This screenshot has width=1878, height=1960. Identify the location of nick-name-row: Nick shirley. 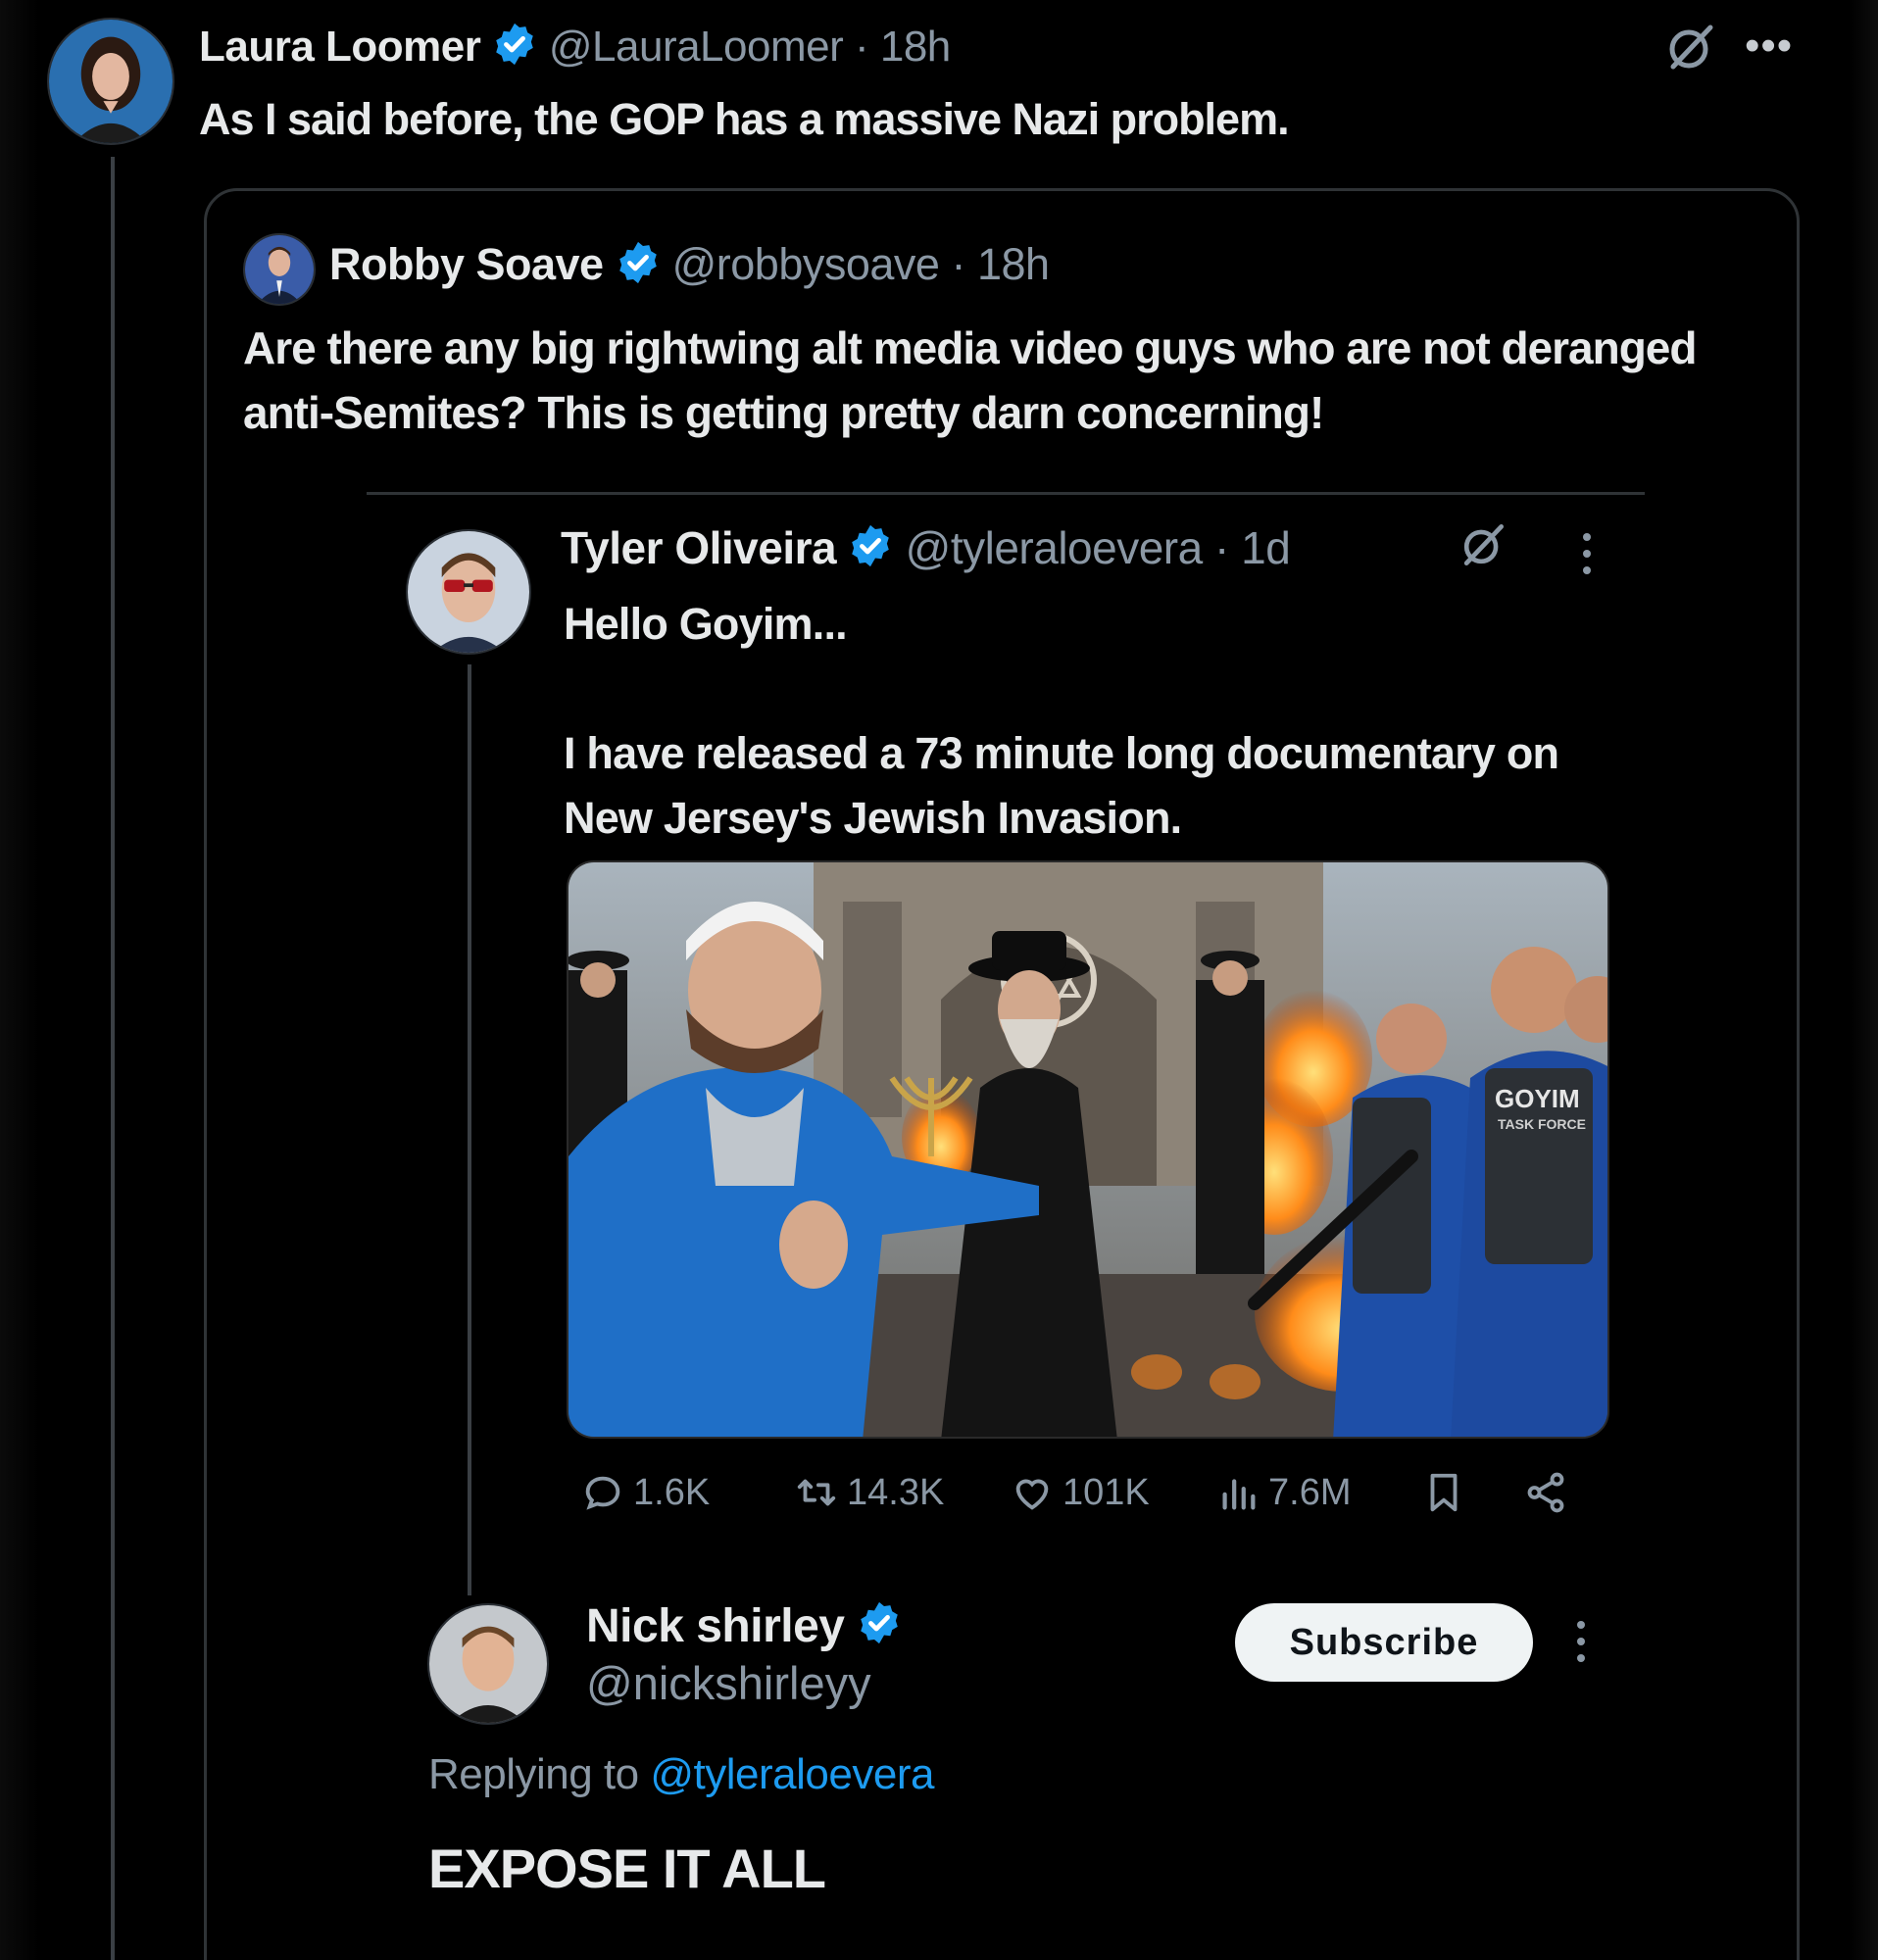
(744, 1628).